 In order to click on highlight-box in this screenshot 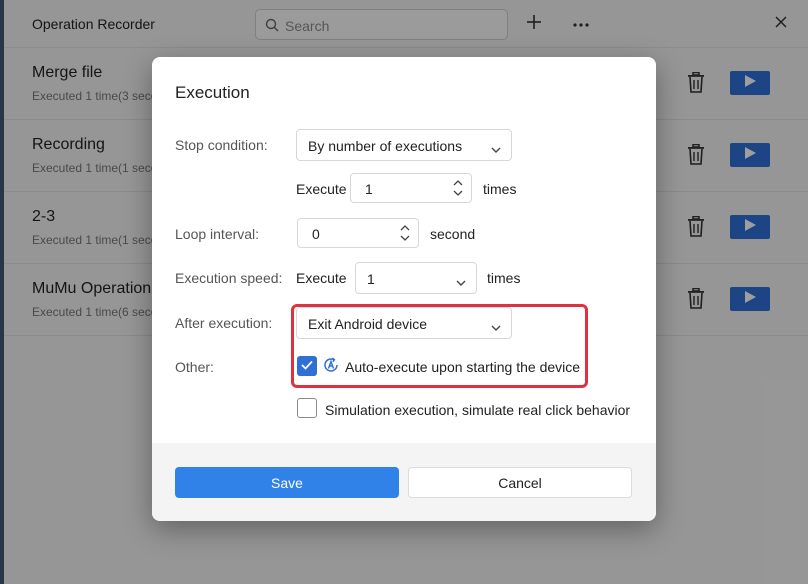, I will do `click(439, 346)`.